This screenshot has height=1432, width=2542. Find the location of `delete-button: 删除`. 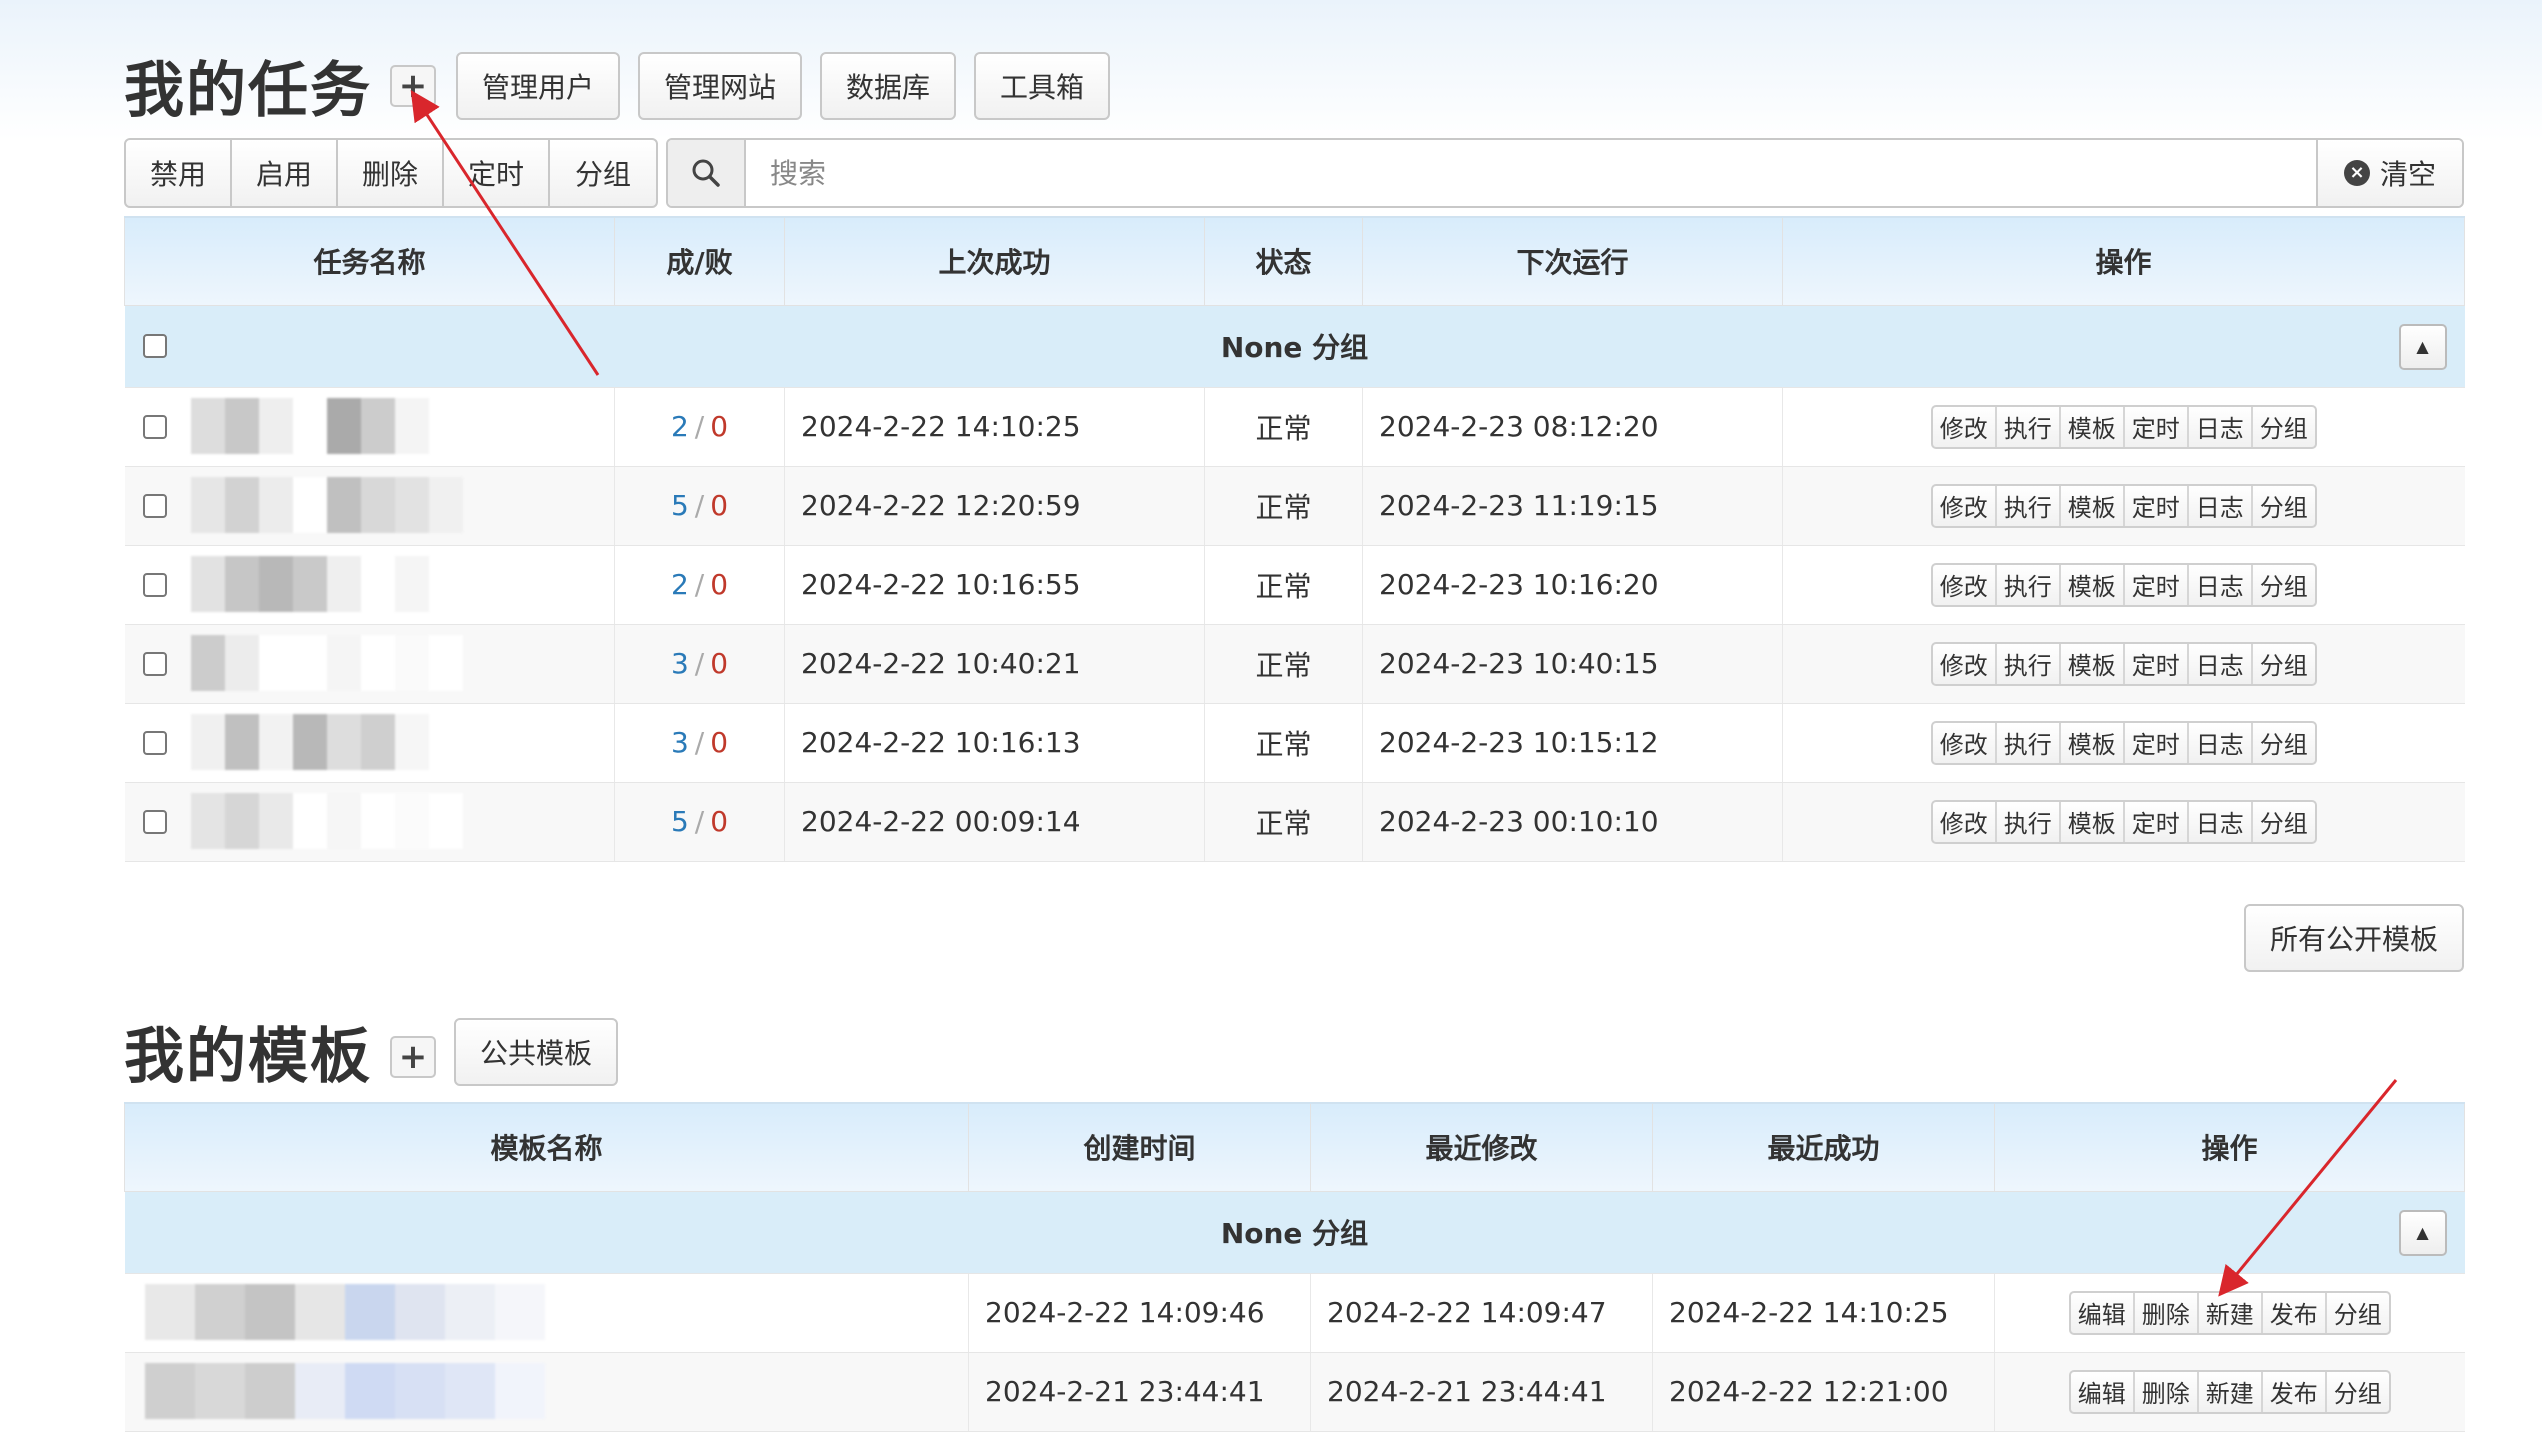

delete-button: 删除 is located at coordinates (391, 173).